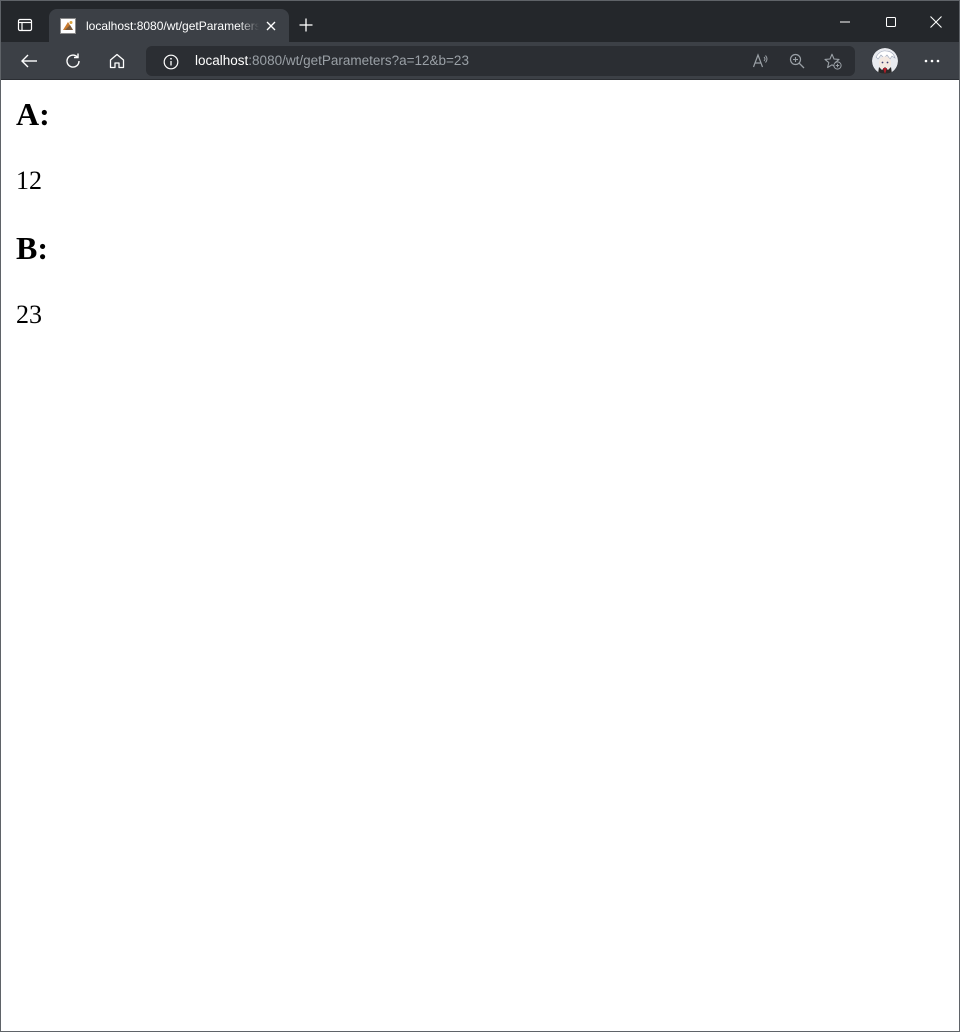 The height and width of the screenshot is (1032, 960). Describe the element at coordinates (25, 25) in the screenshot. I see `tab-actions-icon` at that location.